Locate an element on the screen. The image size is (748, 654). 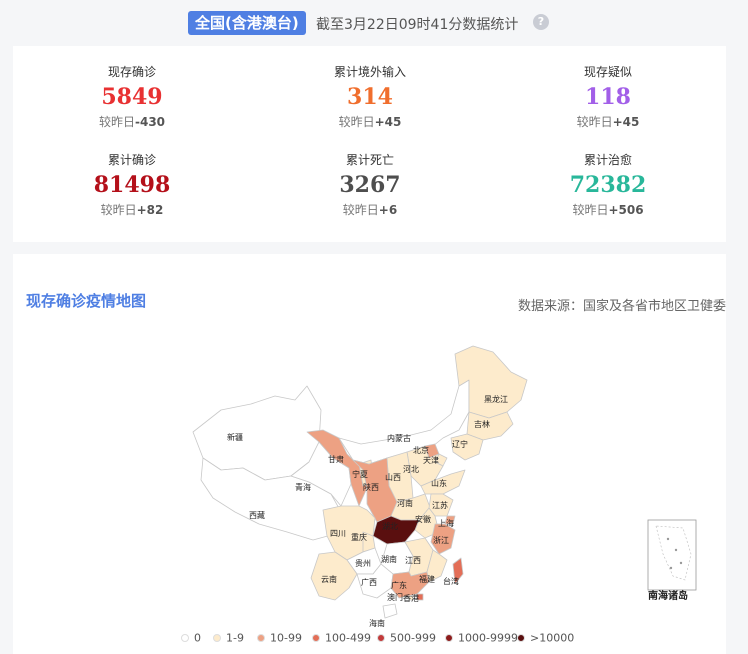
stat-label: 累计境外输入 is located at coordinates (369, 72).